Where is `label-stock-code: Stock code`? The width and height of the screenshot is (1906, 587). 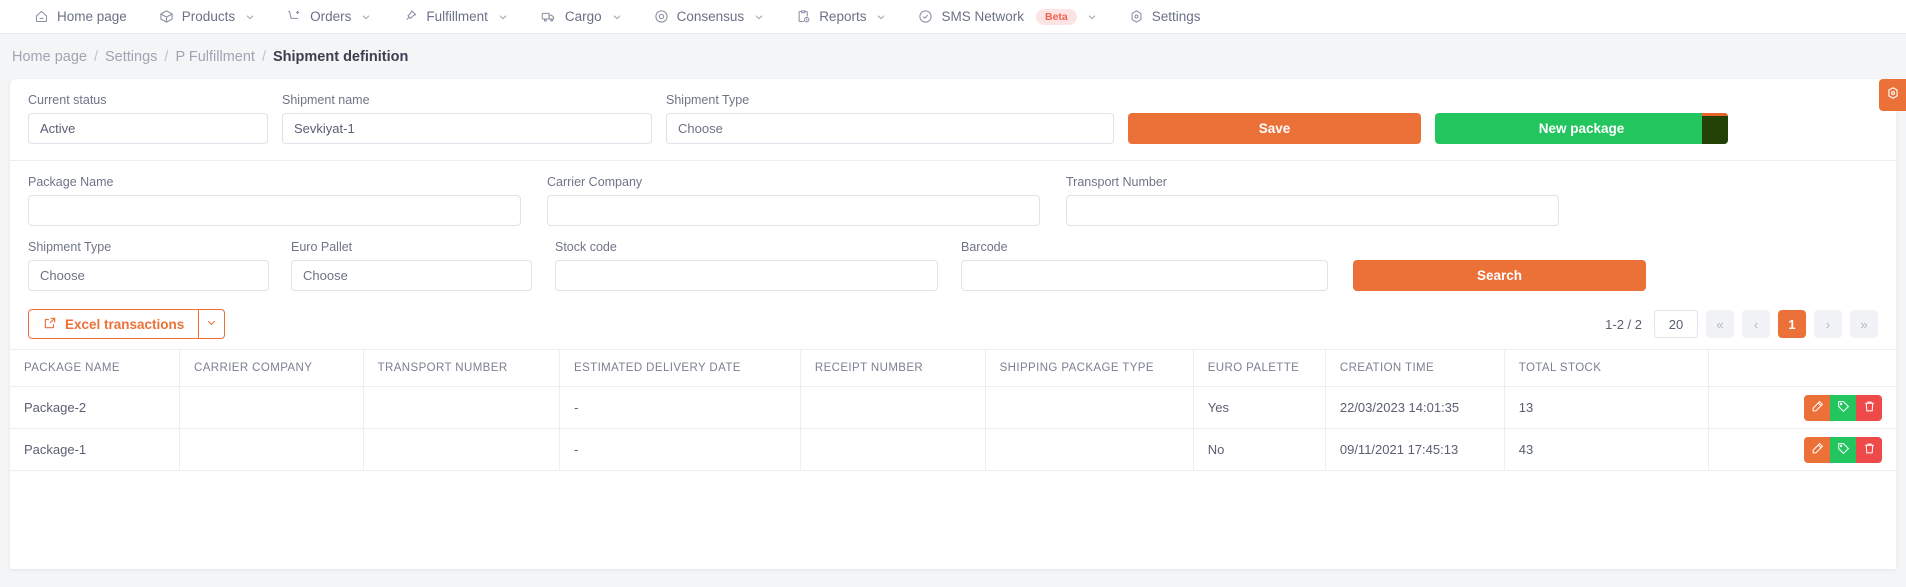
label-stock-code: Stock code is located at coordinates (586, 247).